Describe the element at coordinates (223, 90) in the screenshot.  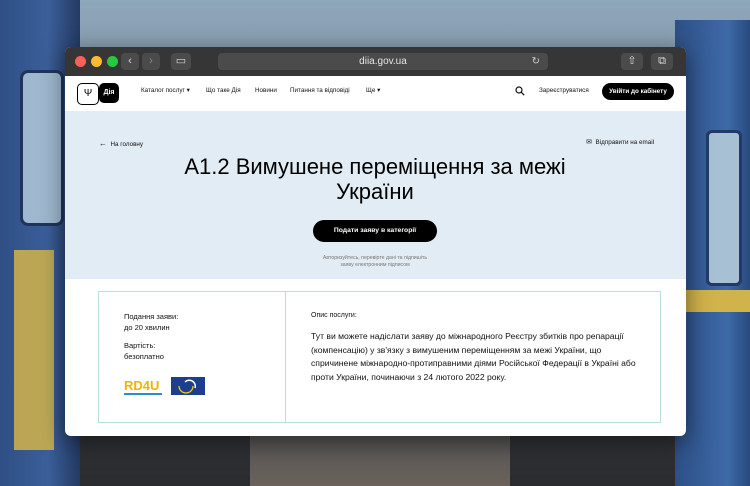
I see `menu-item-about: Що таке Дія` at that location.